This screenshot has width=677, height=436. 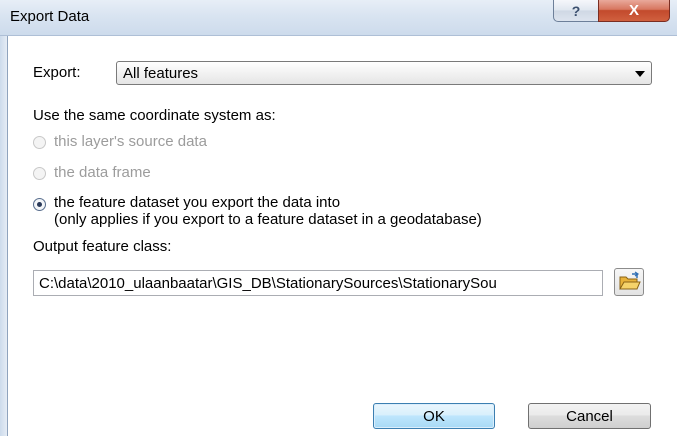 I want to click on radio-data-frame, so click(x=39, y=173).